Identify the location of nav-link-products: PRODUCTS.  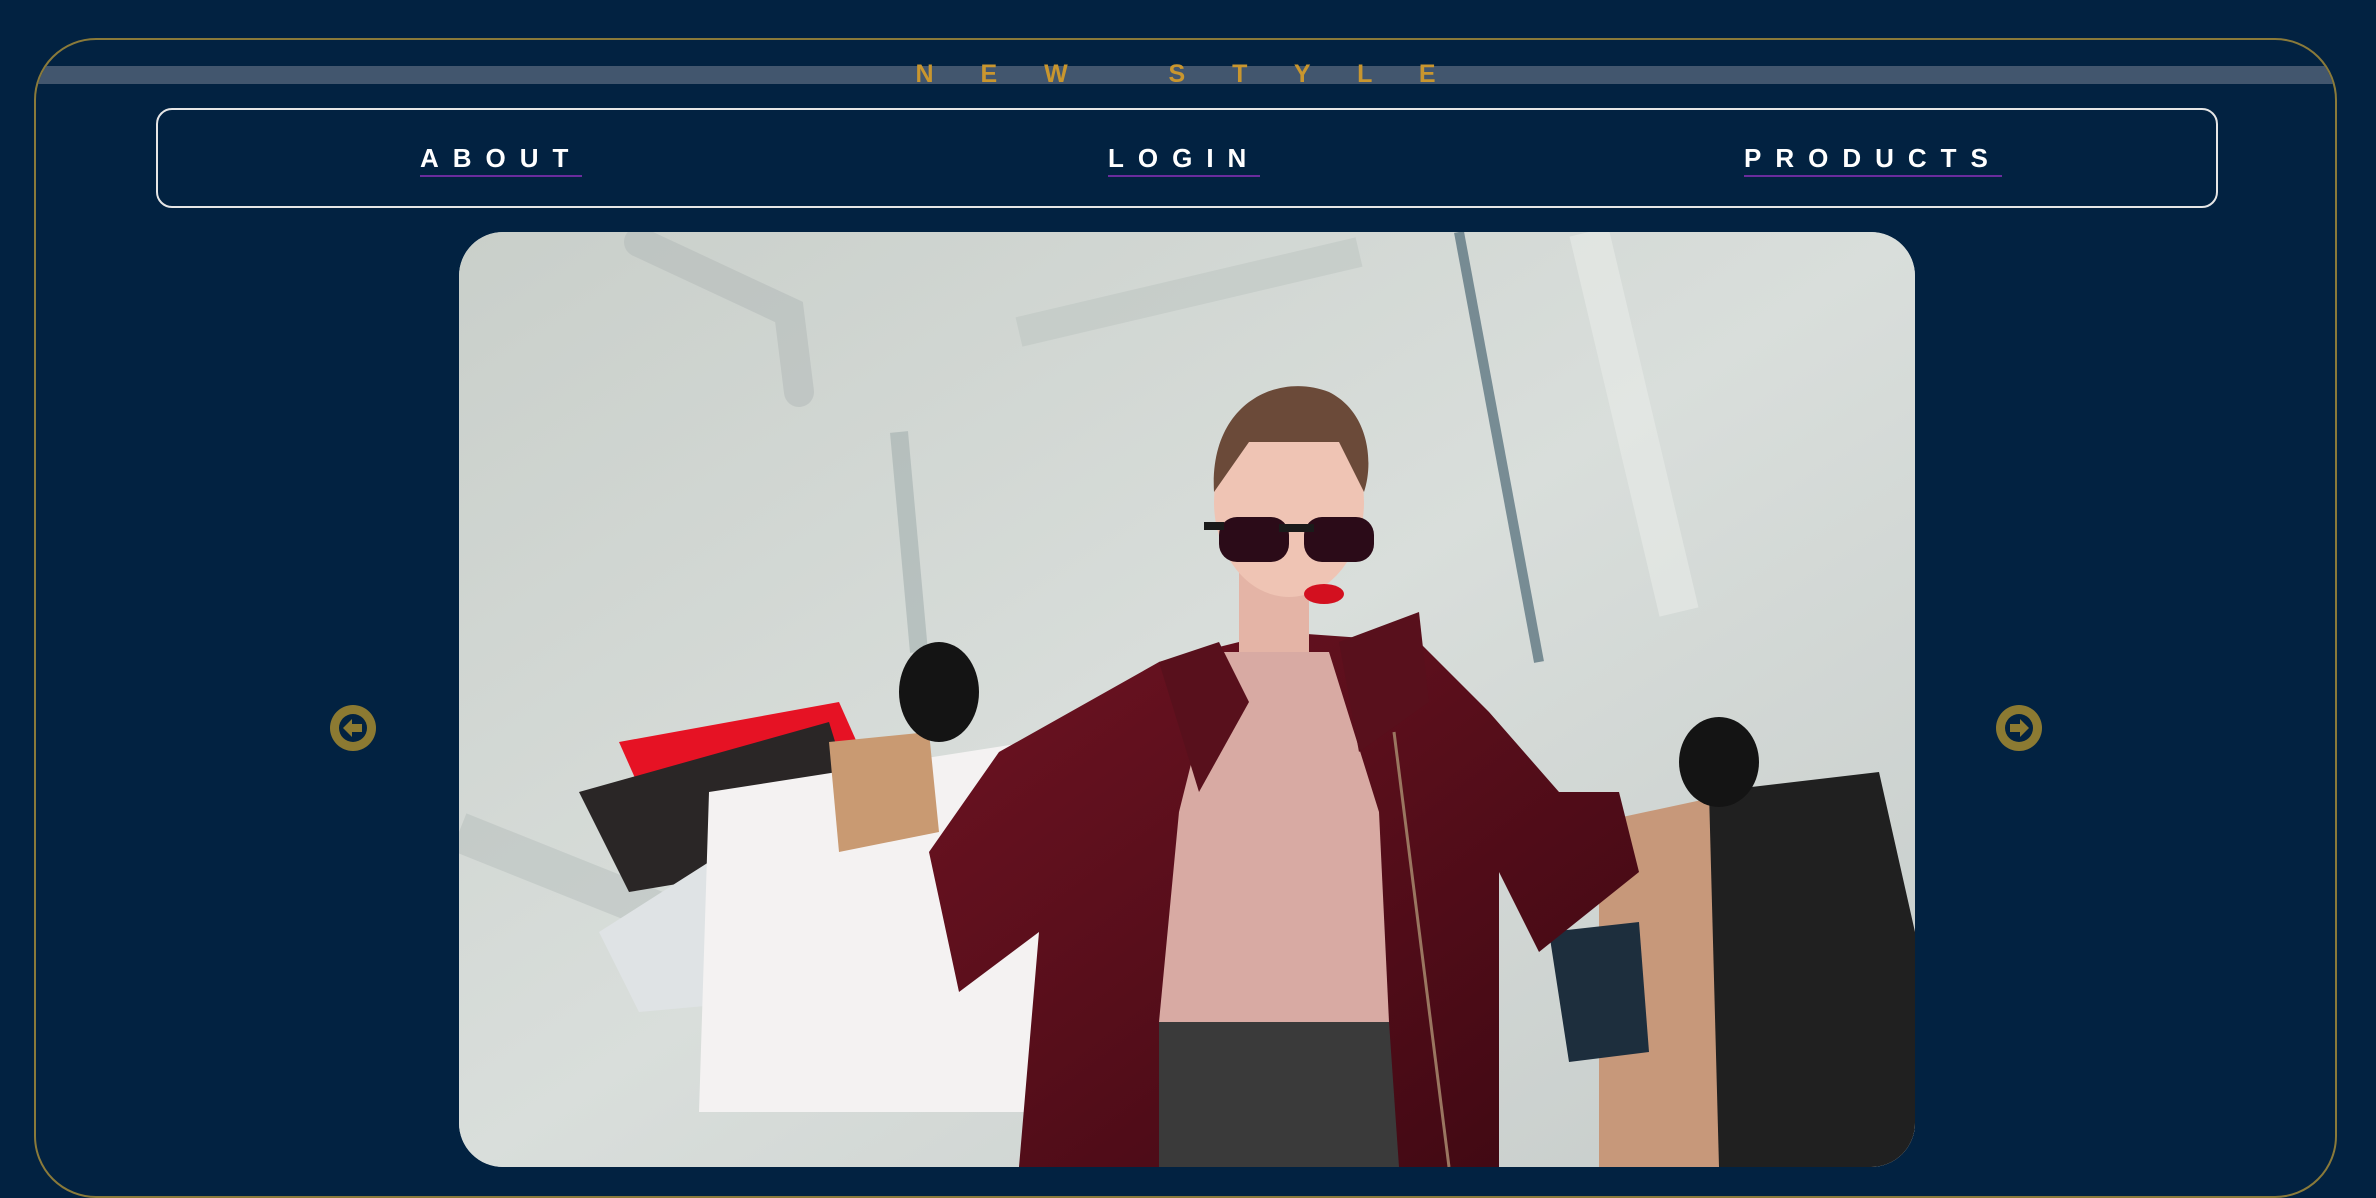
(1873, 160).